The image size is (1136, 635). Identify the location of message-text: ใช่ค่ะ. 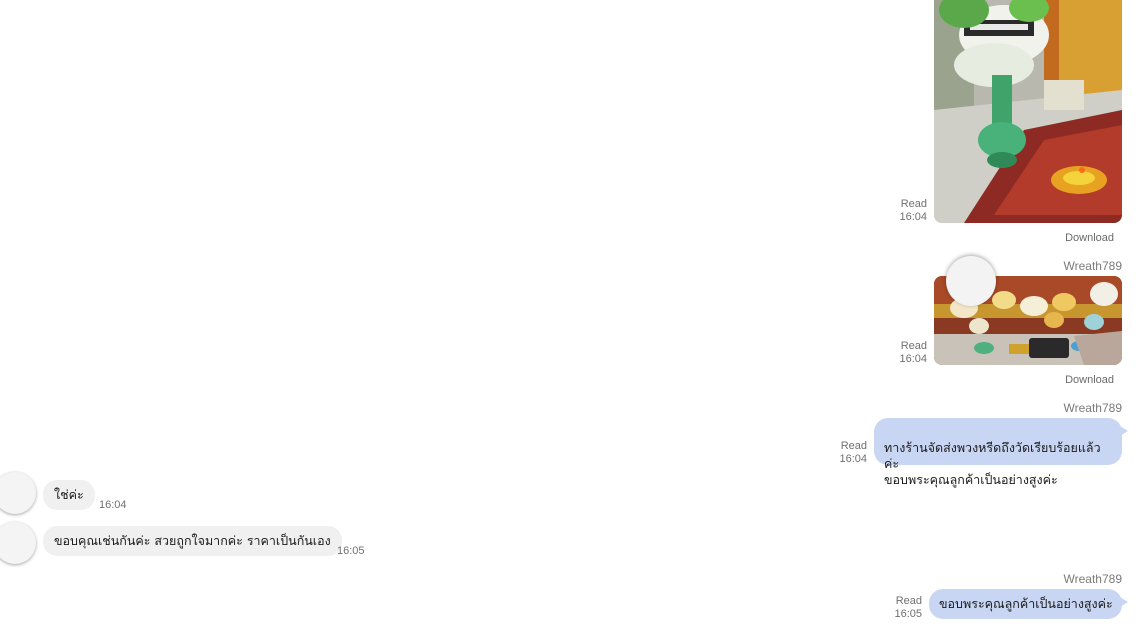
(69, 494).